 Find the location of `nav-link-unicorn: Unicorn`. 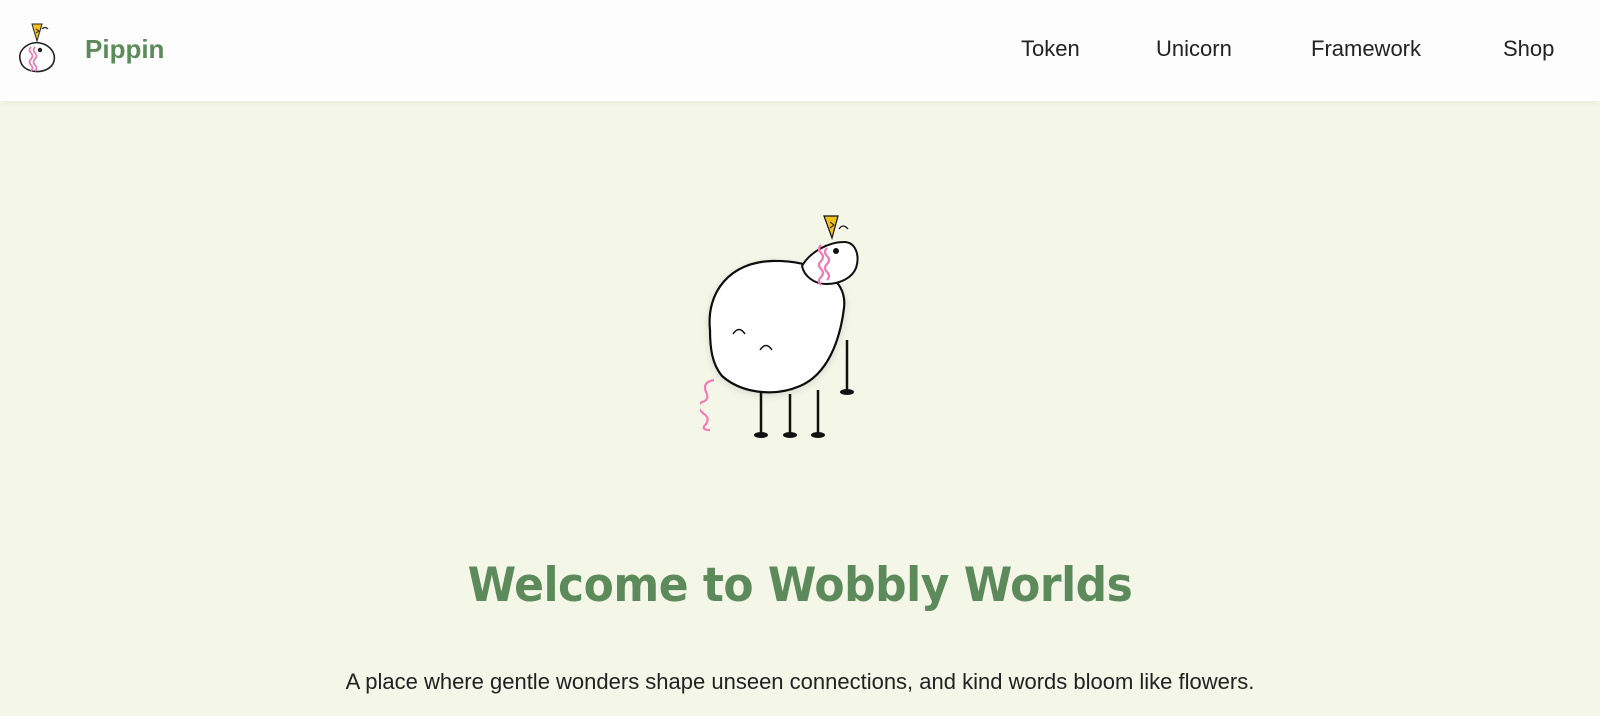

nav-link-unicorn: Unicorn is located at coordinates (1194, 49).